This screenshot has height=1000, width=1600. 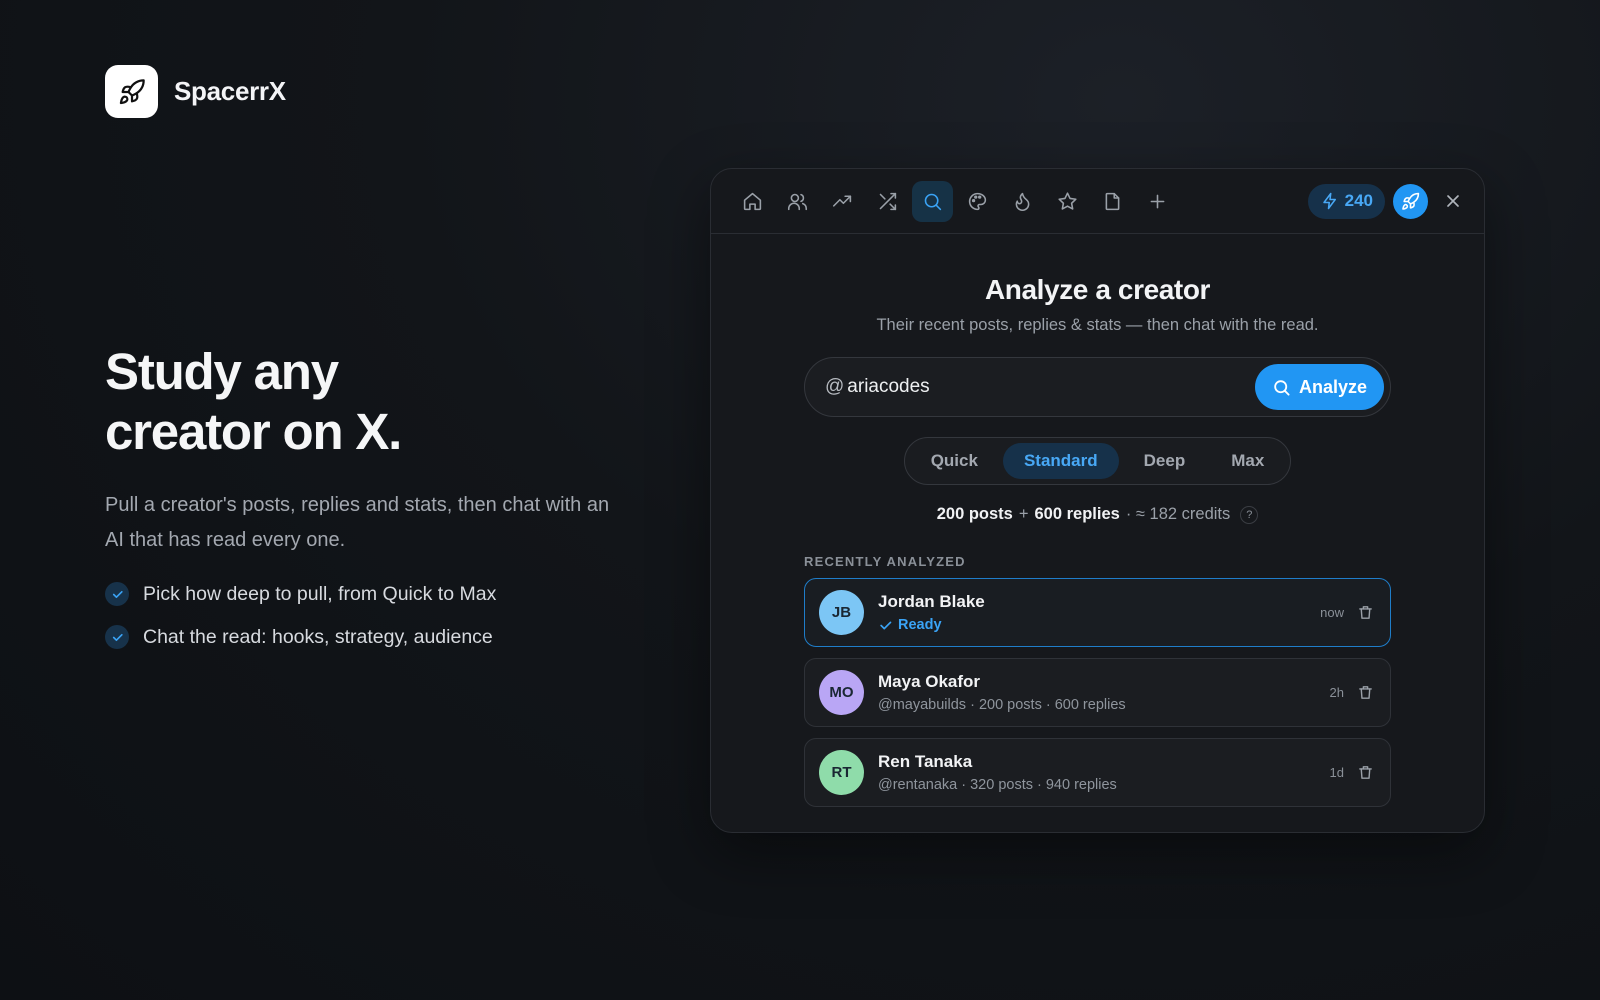 I want to click on credits-badge: 240, so click(x=1346, y=201).